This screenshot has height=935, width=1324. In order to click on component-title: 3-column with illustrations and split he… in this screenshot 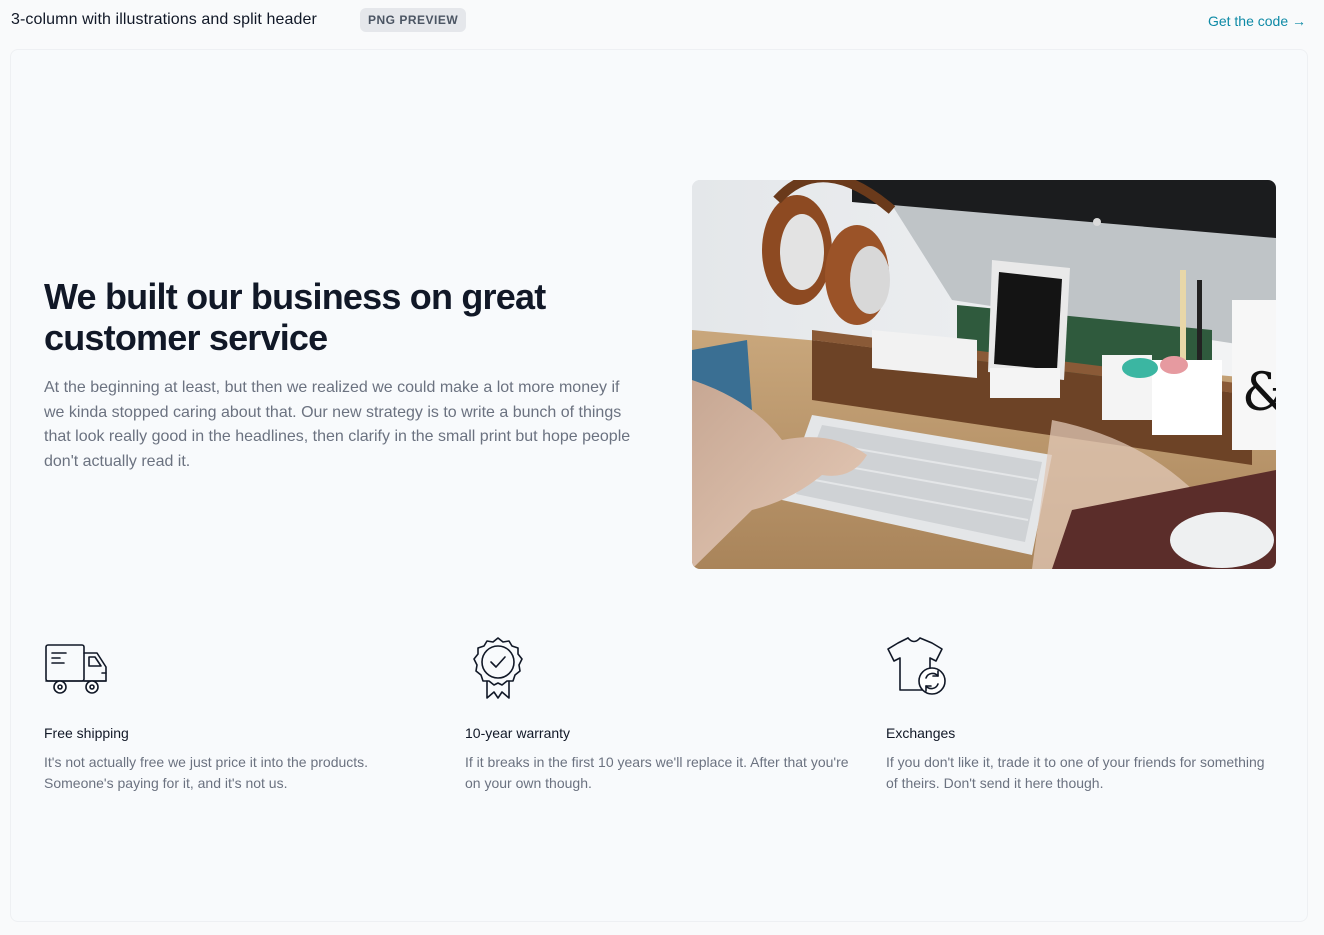, I will do `click(164, 19)`.